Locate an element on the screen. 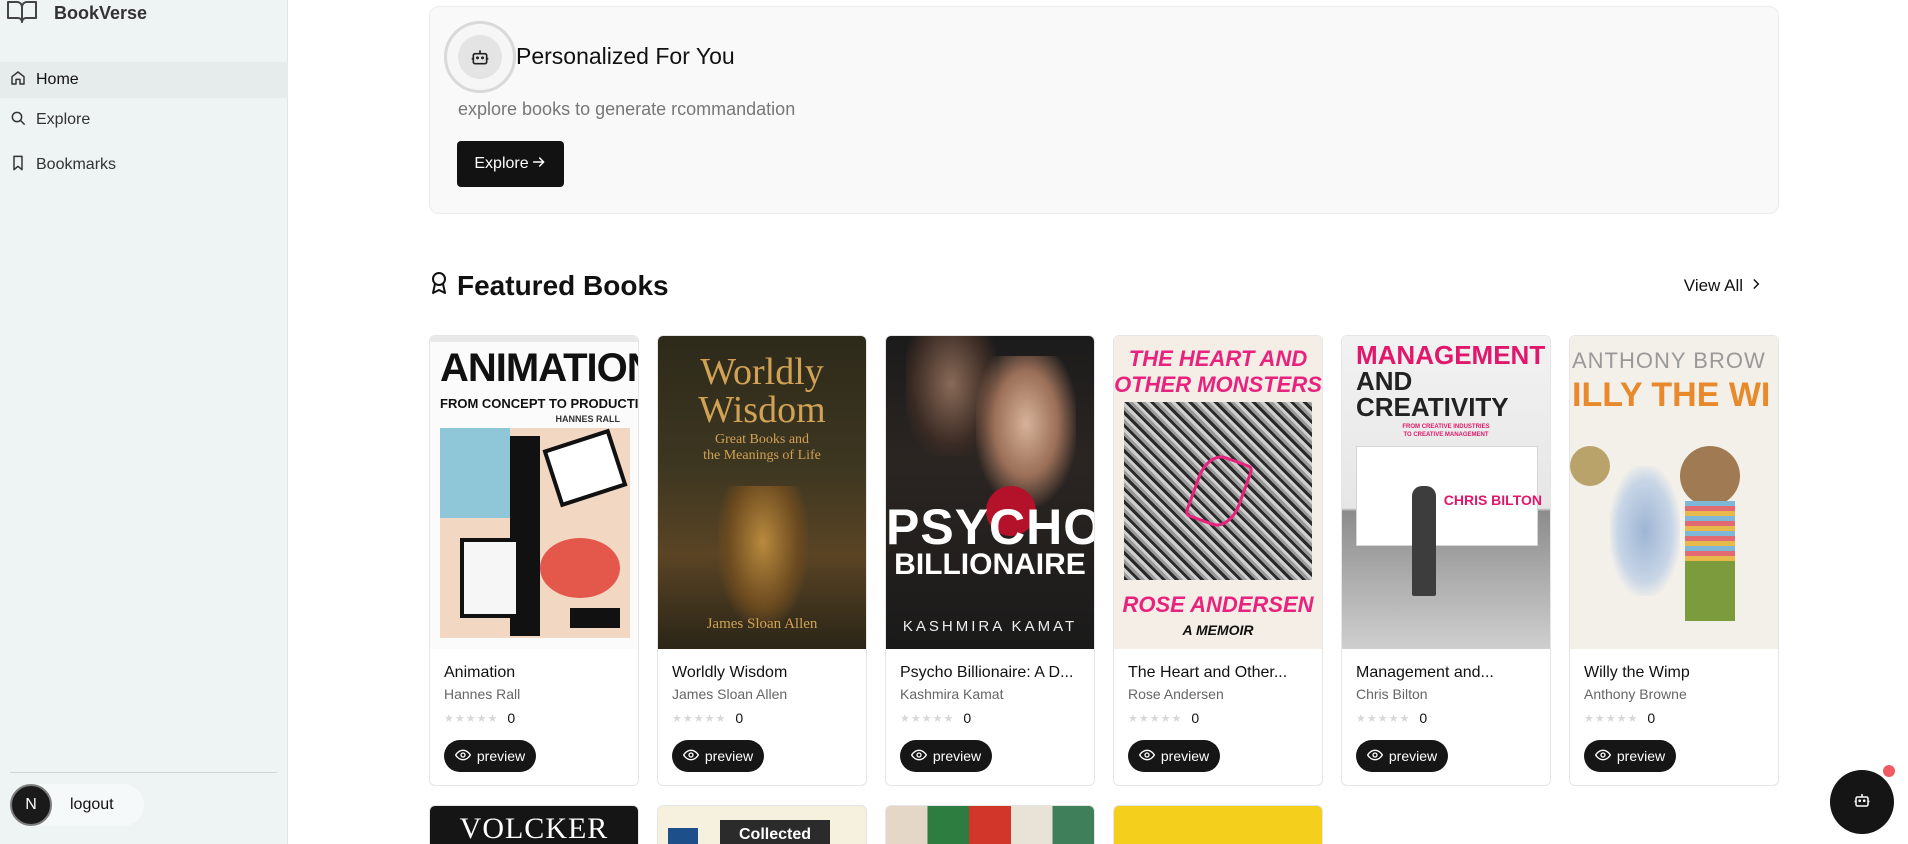 Image resolution: width=1908 pixels, height=844 pixels. sidebar-divider is located at coordinates (143, 772).